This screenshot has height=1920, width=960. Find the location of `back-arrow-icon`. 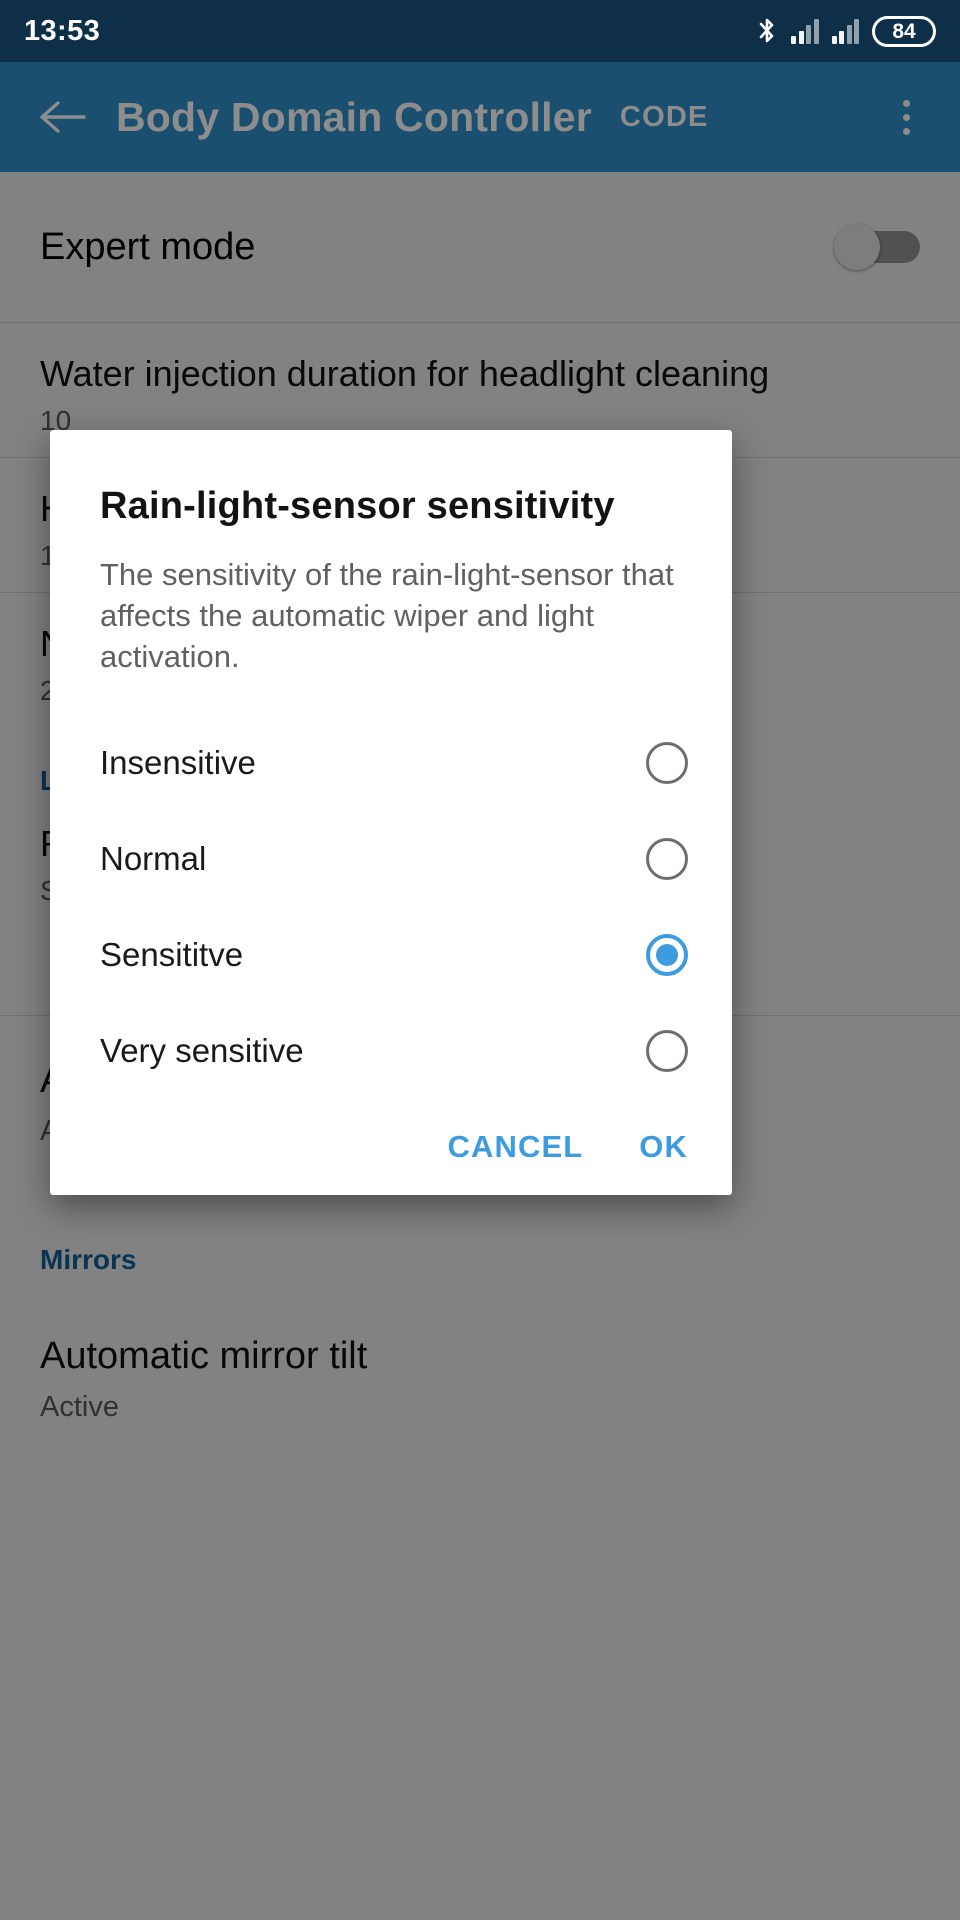

back-arrow-icon is located at coordinates (62, 117).